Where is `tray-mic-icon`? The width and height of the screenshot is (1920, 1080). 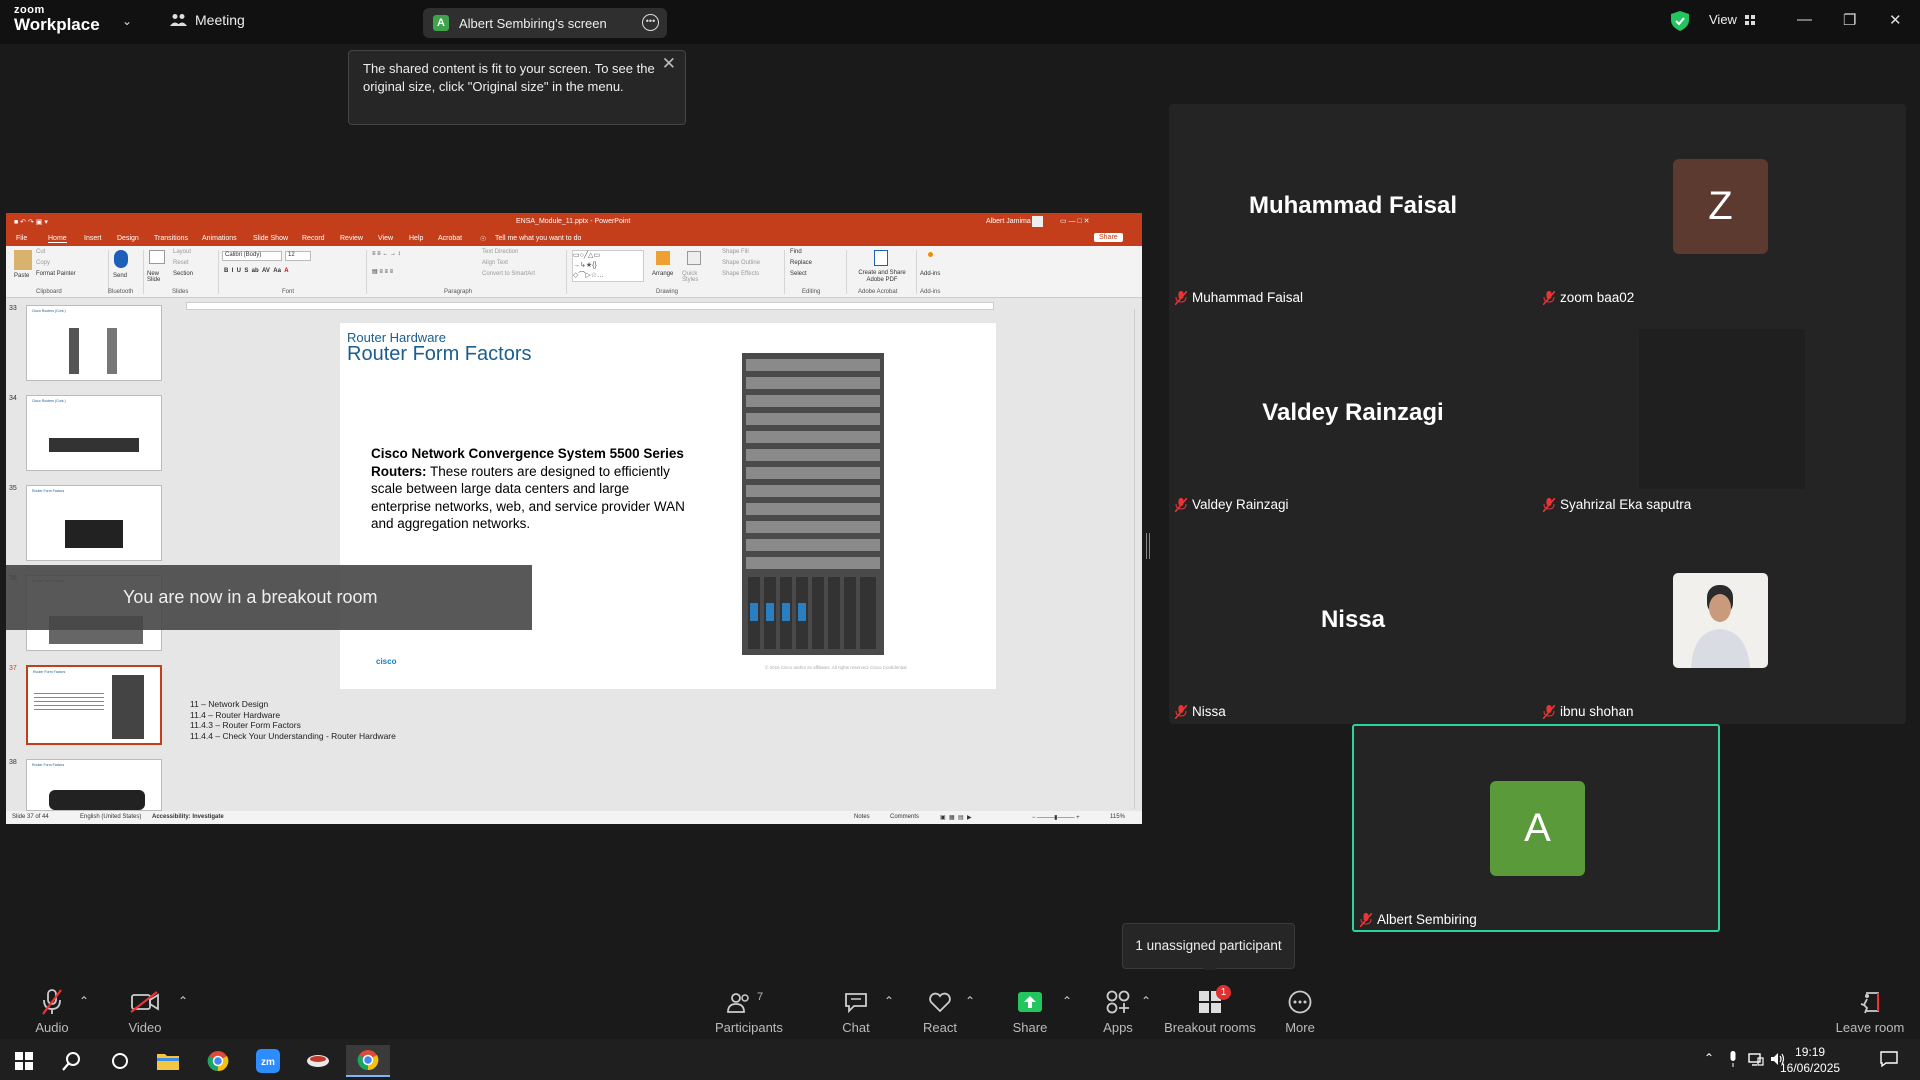 tray-mic-icon is located at coordinates (1733, 1059).